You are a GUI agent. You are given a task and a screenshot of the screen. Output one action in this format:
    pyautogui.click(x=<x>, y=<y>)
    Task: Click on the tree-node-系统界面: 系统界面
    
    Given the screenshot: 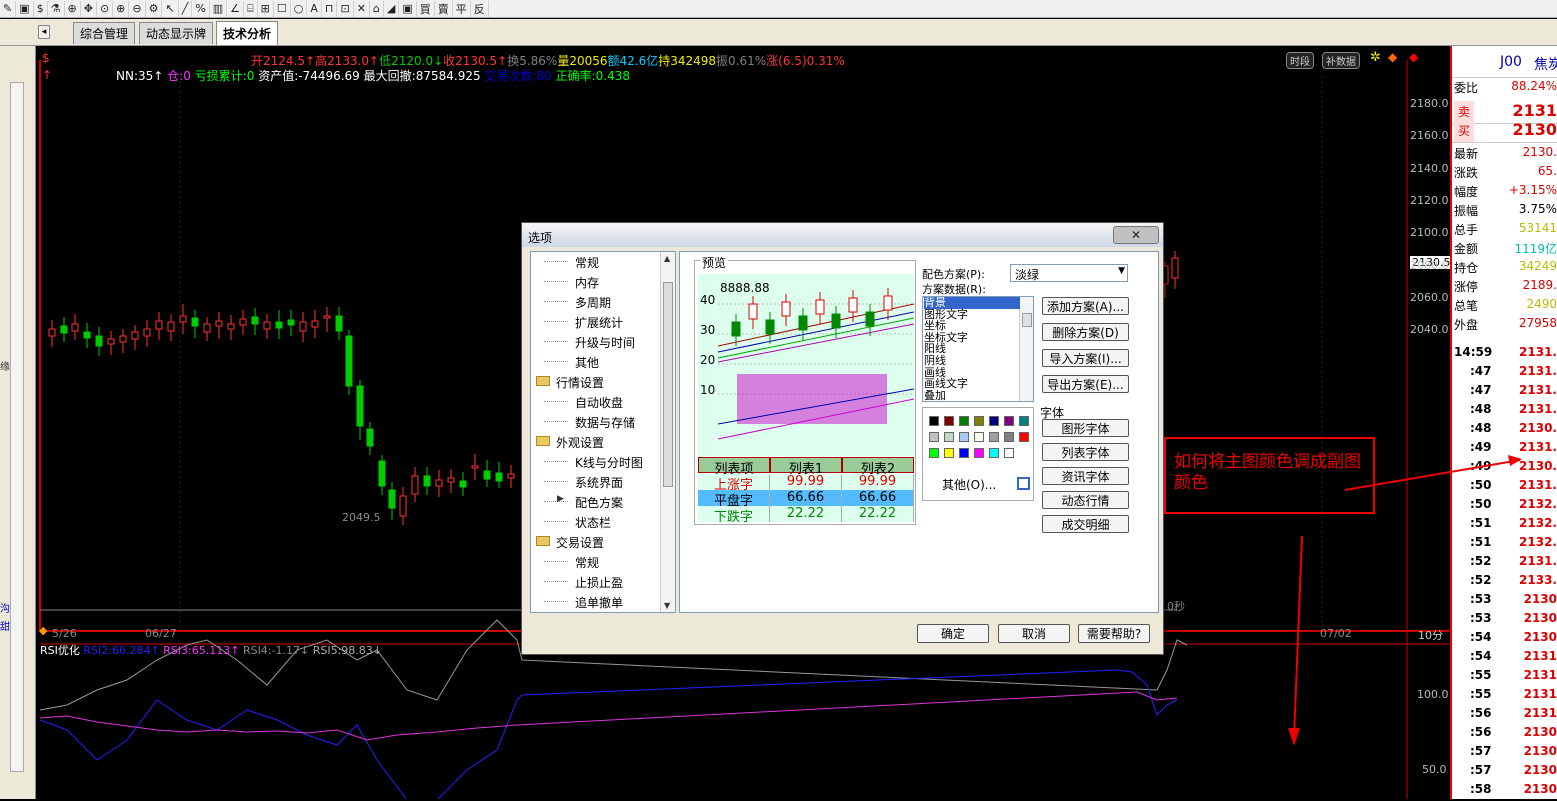 What is the action you would take?
    pyautogui.click(x=599, y=482)
    